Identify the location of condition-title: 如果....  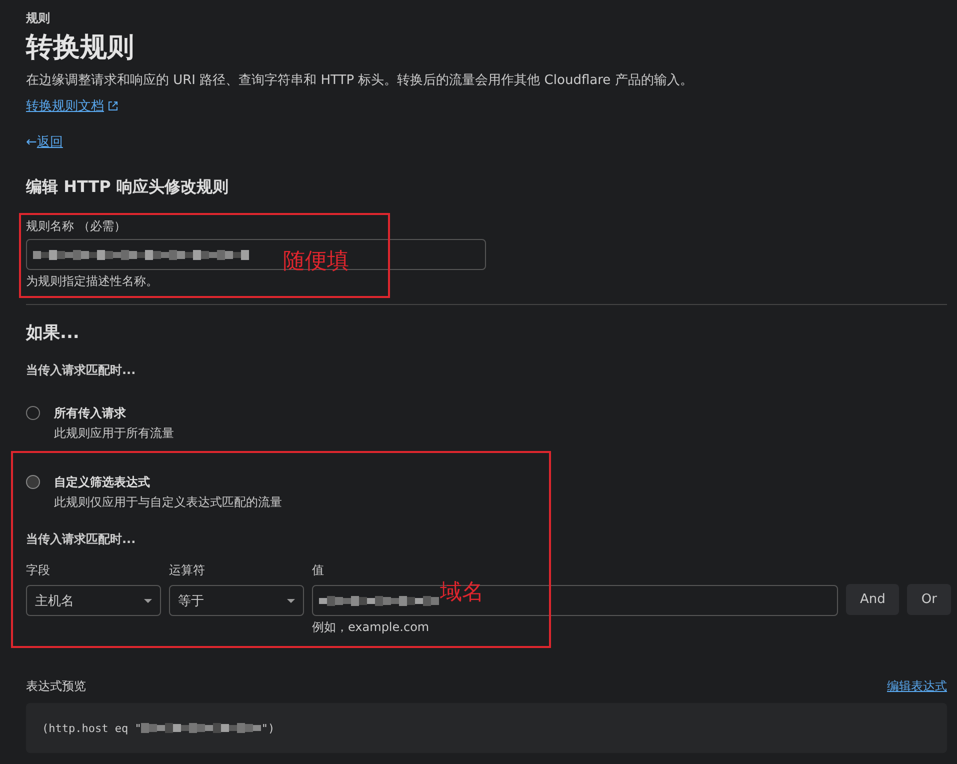
(53, 333).